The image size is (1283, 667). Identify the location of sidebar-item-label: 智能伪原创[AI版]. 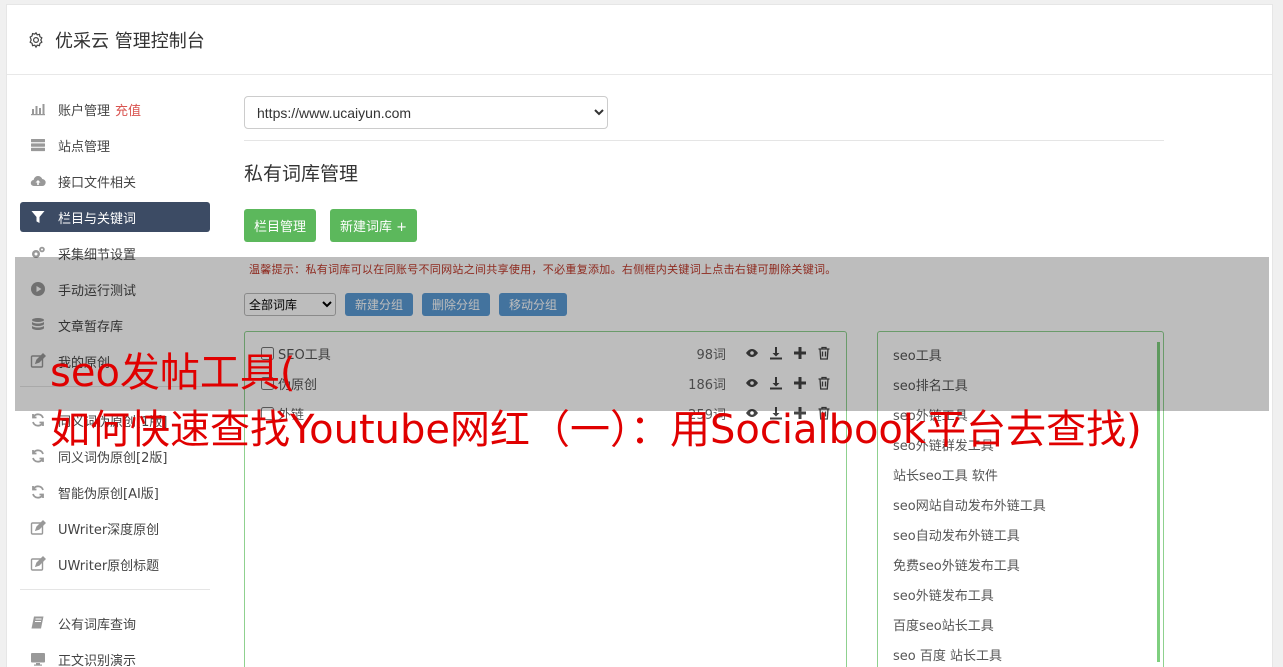
(108, 494).